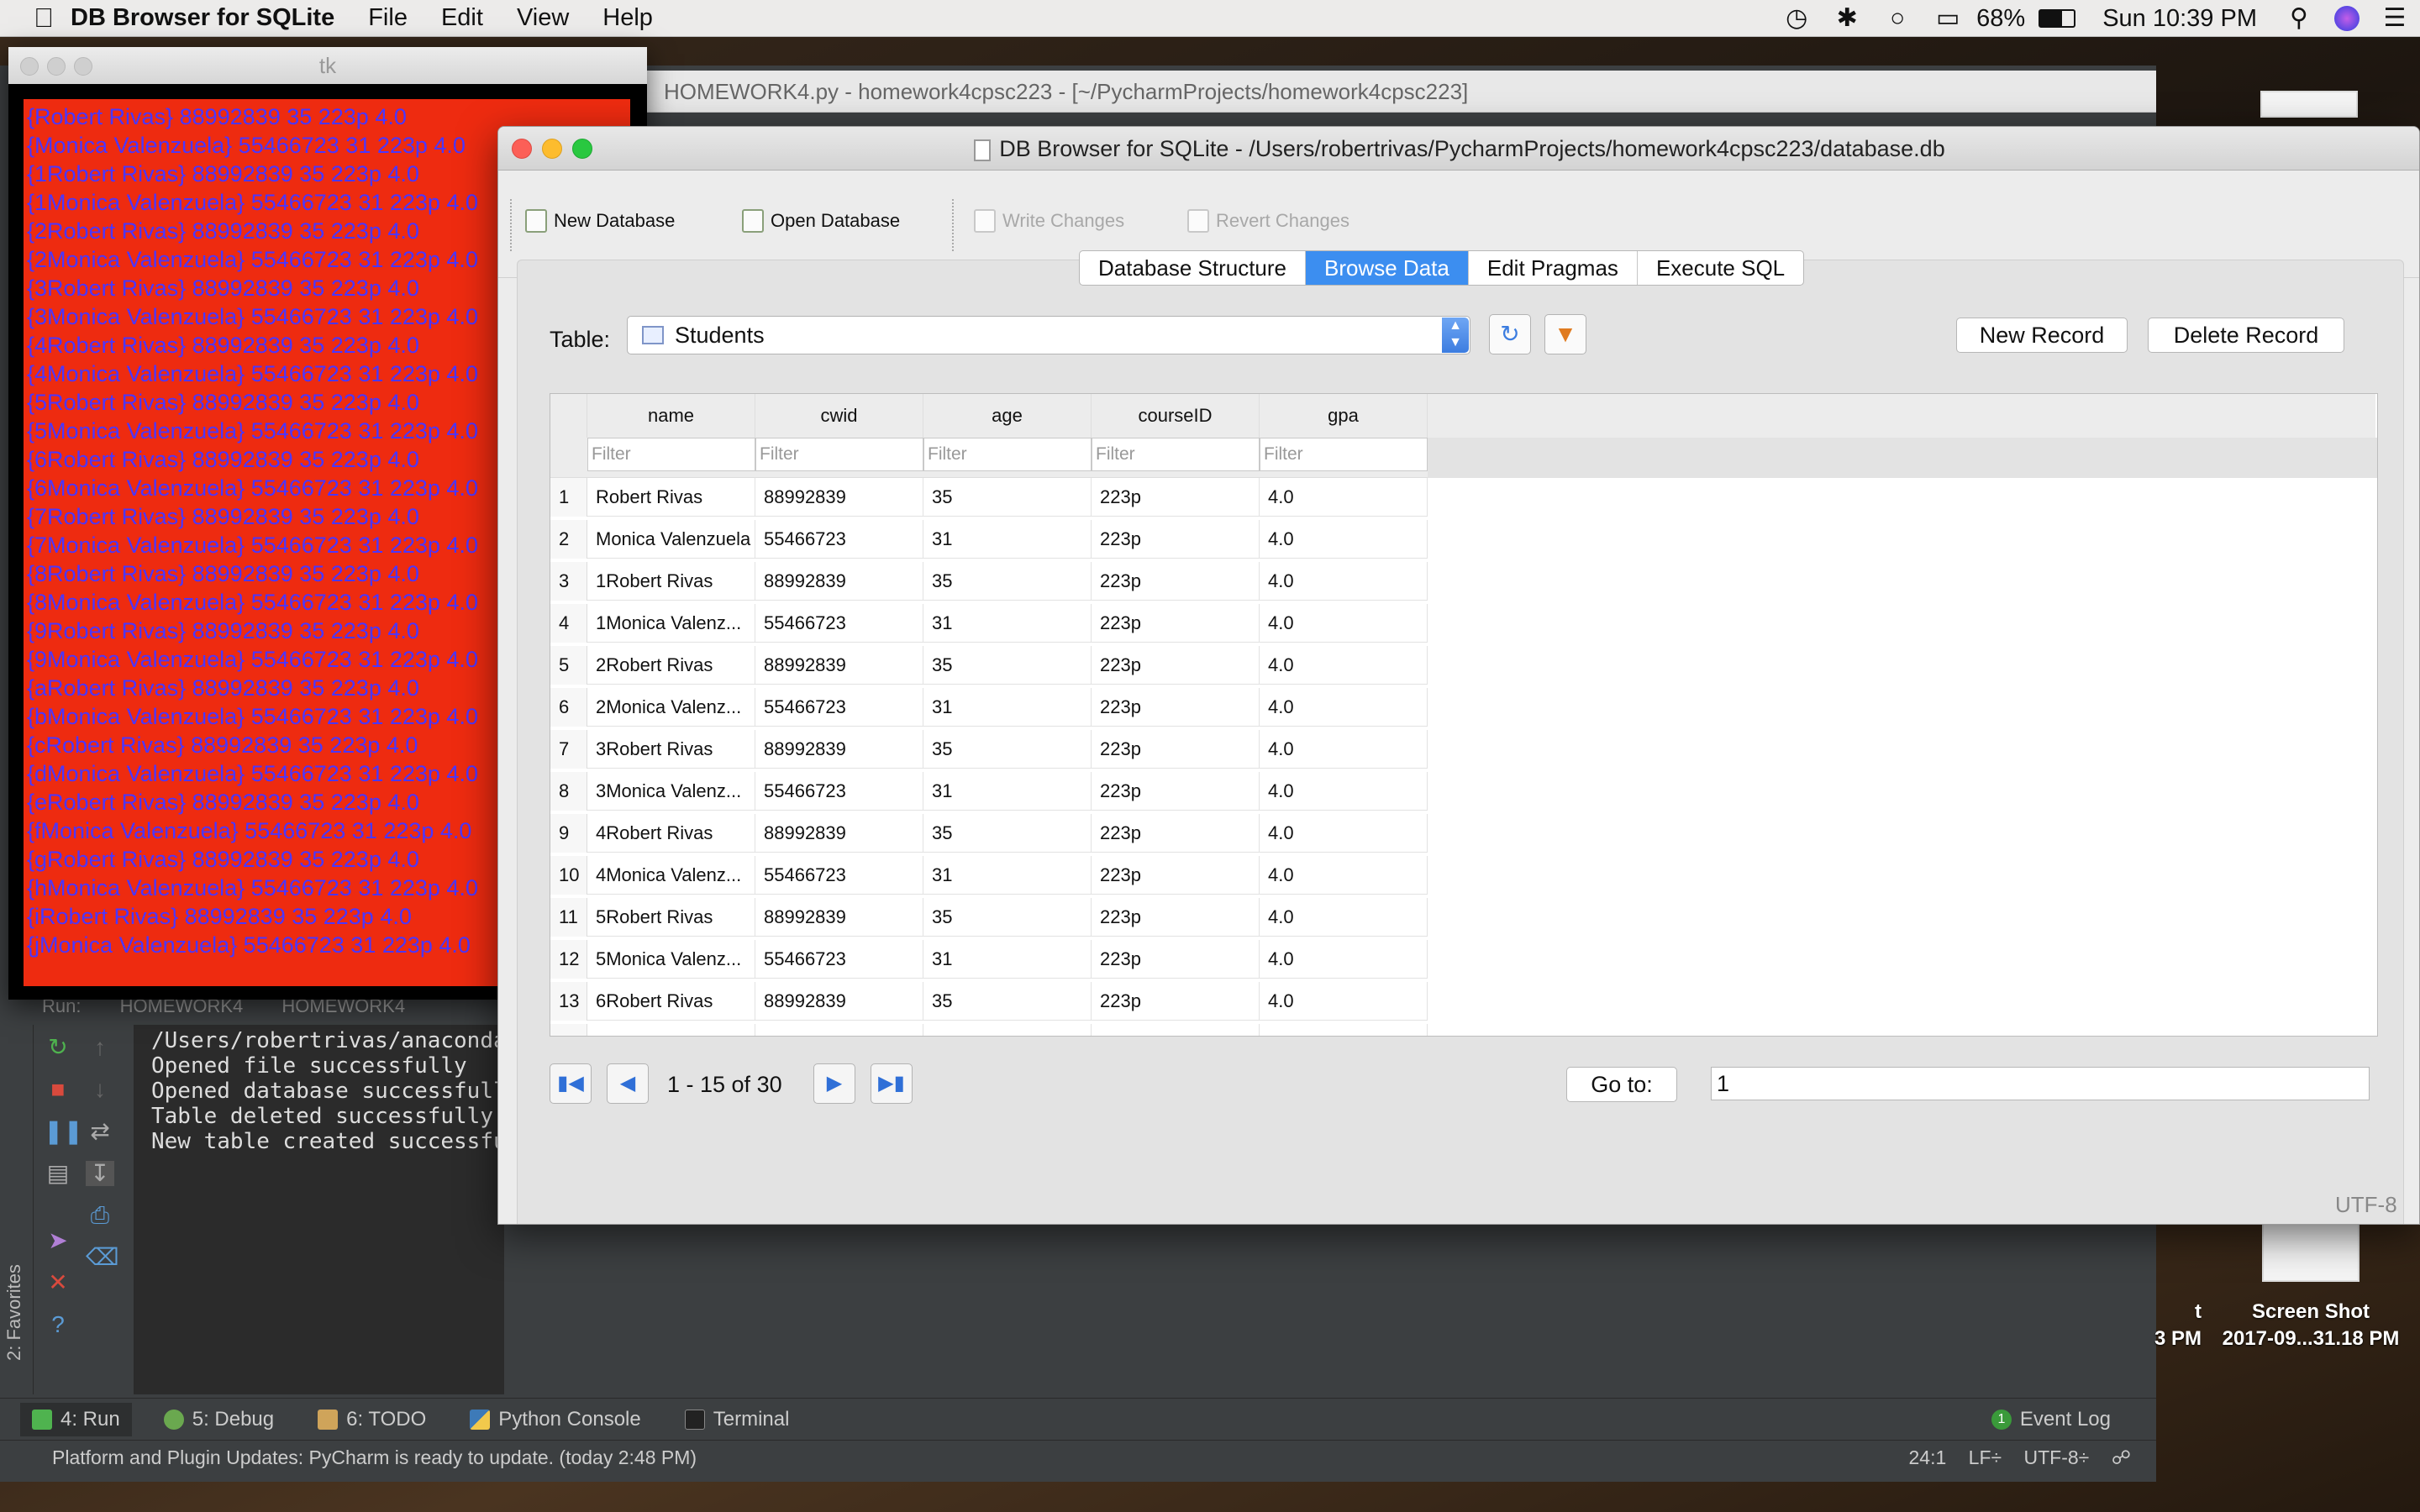 This screenshot has height=1512, width=2420. What do you see at coordinates (1985, 1457) in the screenshot?
I see `line-separator: LF÷` at bounding box center [1985, 1457].